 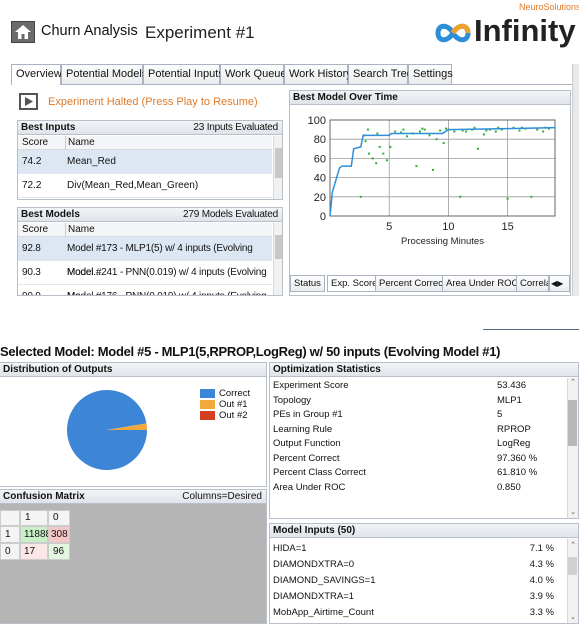 I want to click on stat-value: 97.360 %, so click(x=517, y=458).